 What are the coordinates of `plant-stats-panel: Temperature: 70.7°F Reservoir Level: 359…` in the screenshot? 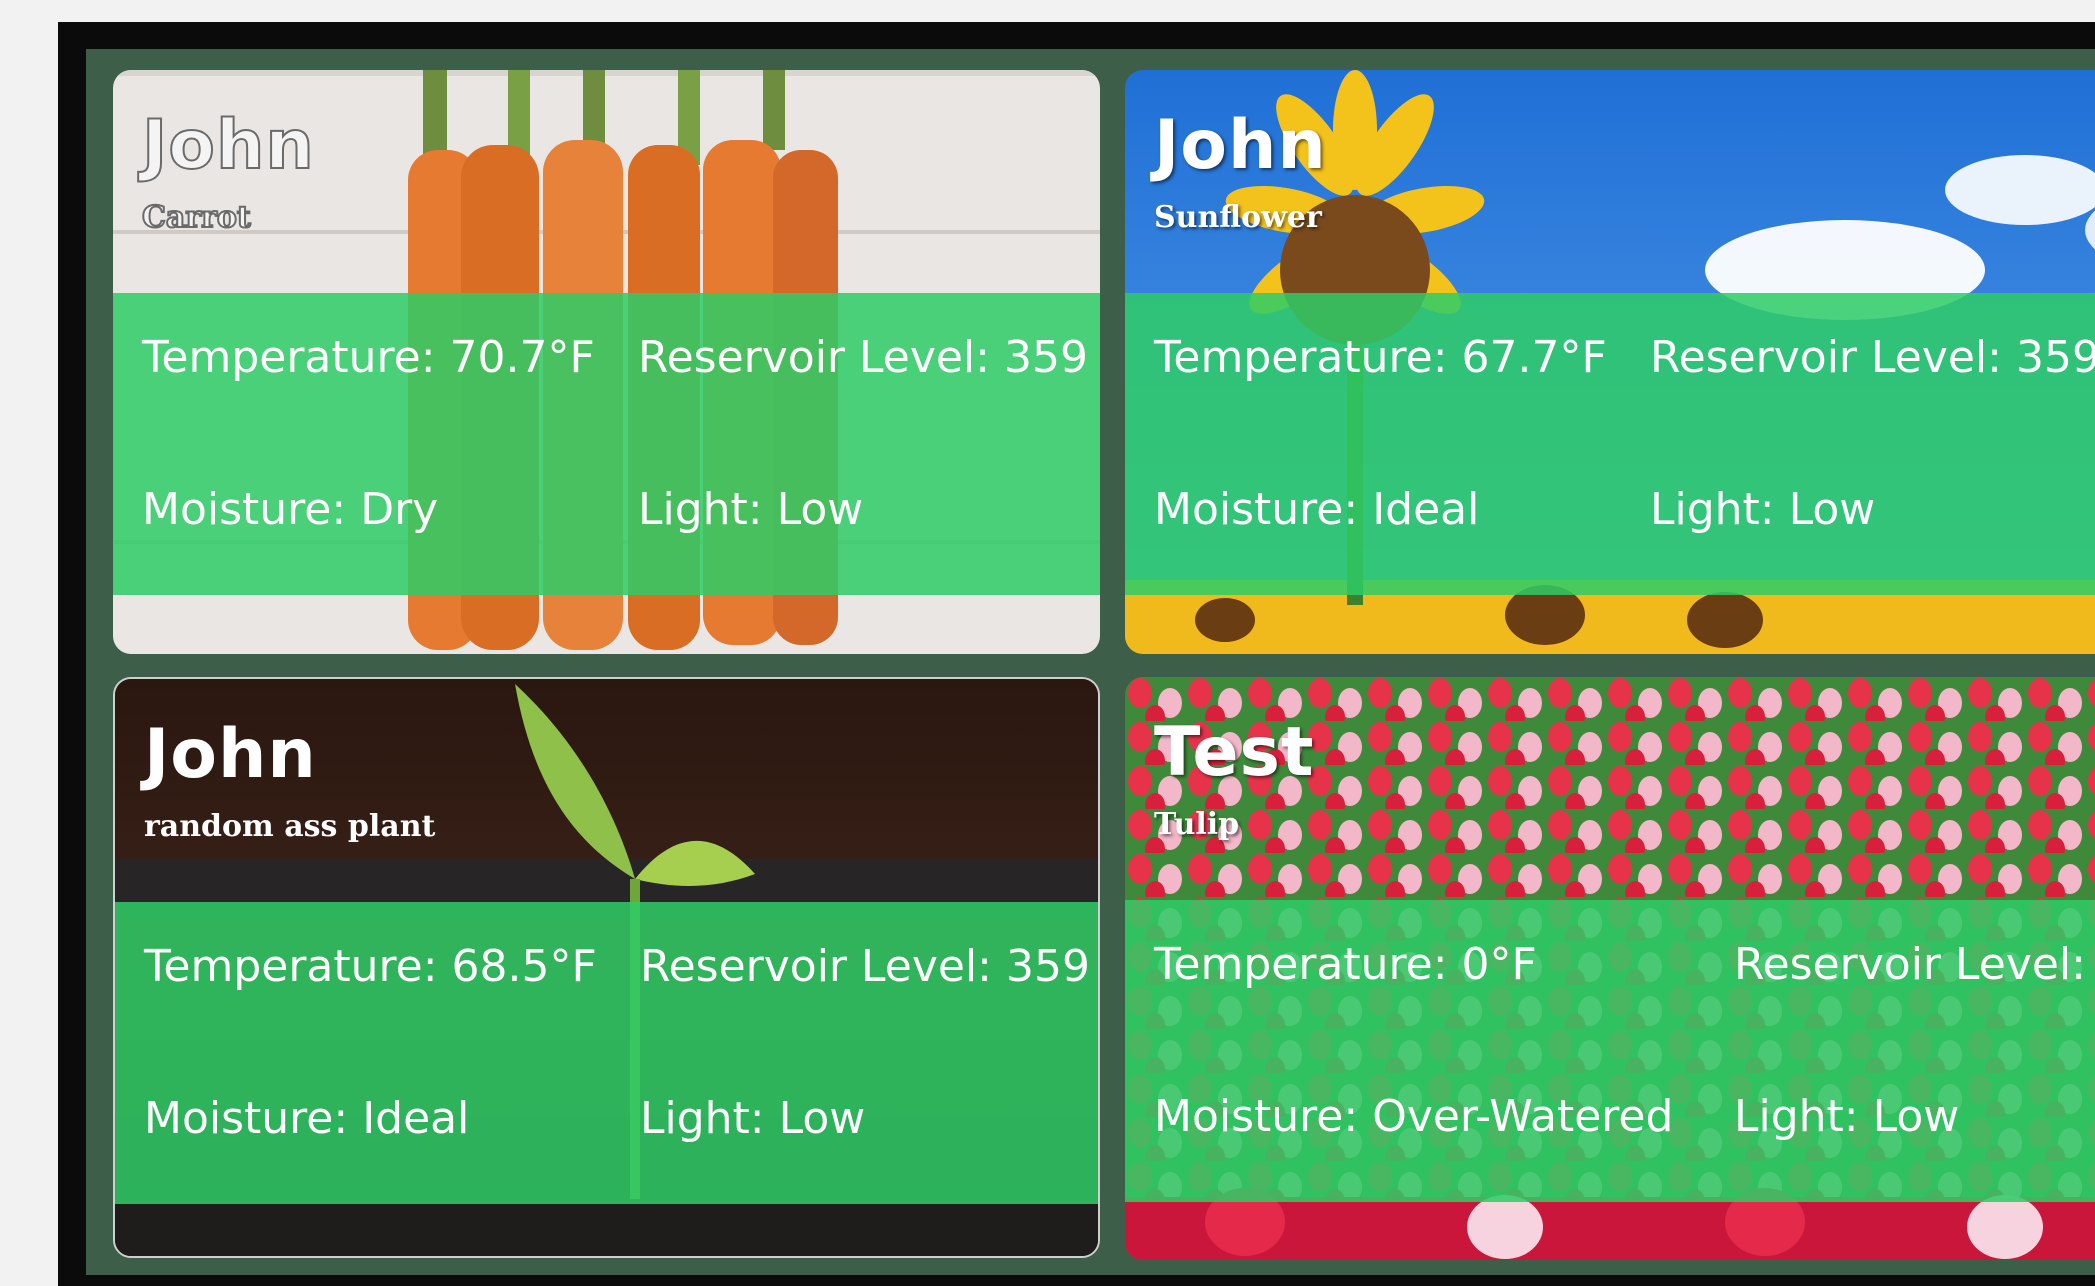 It's located at (606, 444).